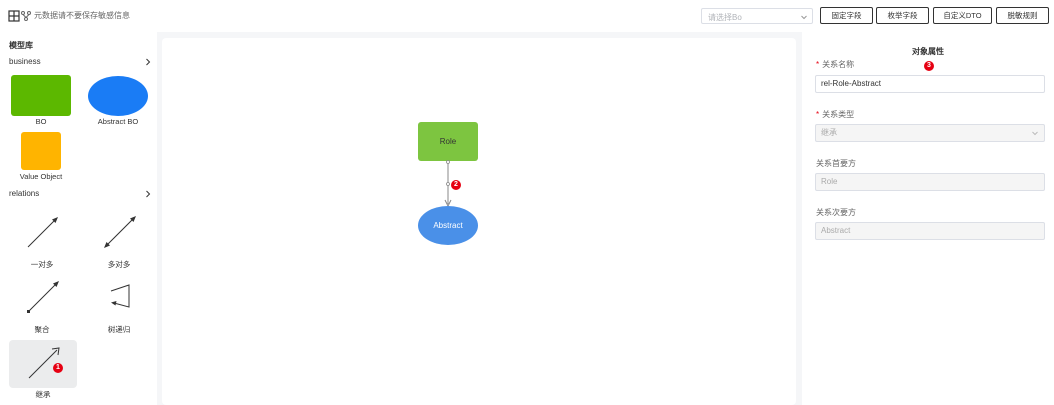 The width and height of the screenshot is (1054, 405). Describe the element at coordinates (42, 329) in the screenshot. I see `aggregation-label: 聚合` at that location.